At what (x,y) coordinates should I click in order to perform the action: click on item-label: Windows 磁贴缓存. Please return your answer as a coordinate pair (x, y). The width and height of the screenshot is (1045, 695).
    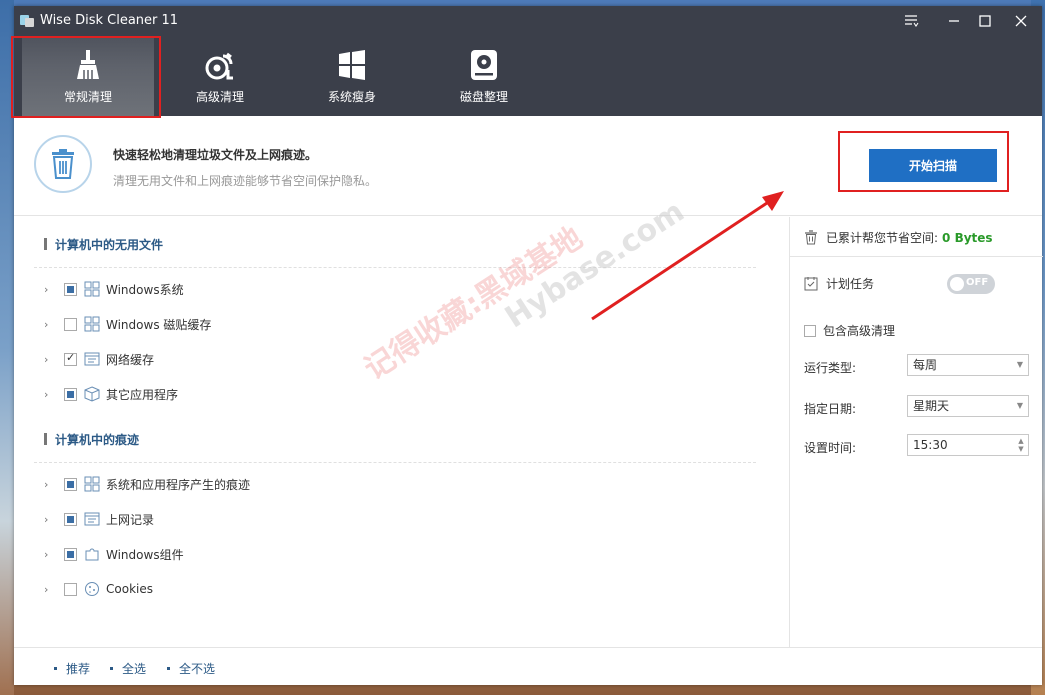
    Looking at the image, I should click on (159, 324).